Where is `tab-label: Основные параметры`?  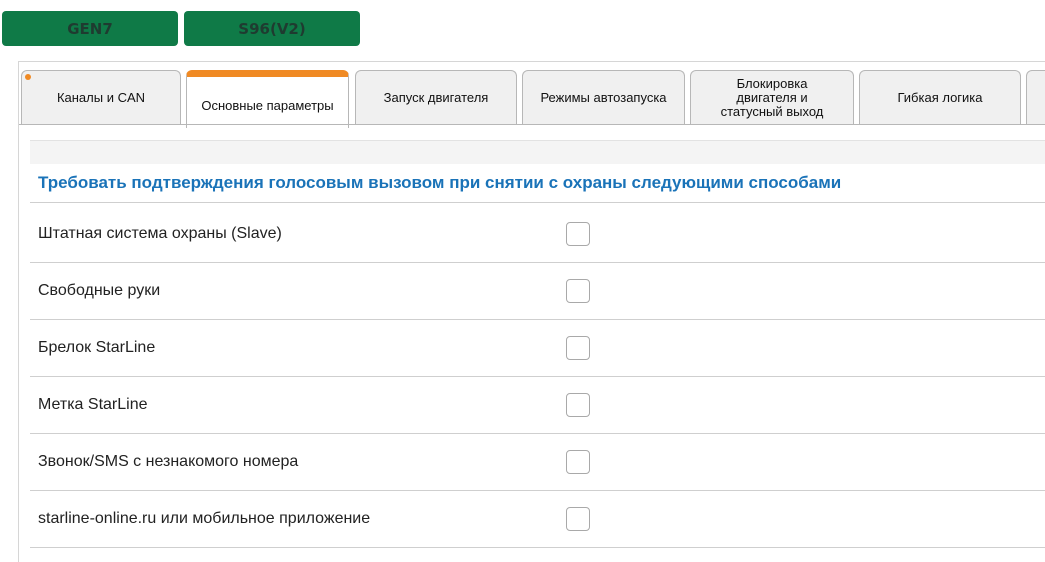 tab-label: Основные параметры is located at coordinates (267, 105).